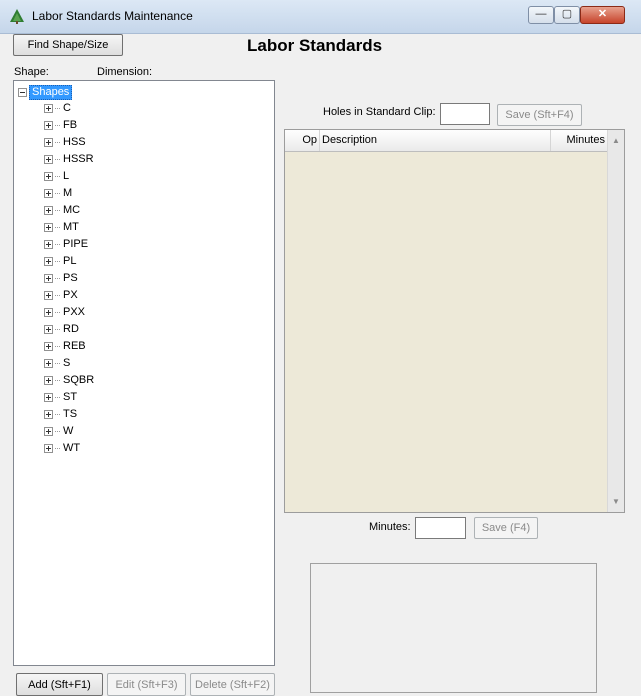  Describe the element at coordinates (62, 210) in the screenshot. I see `tree-item: MC` at that location.